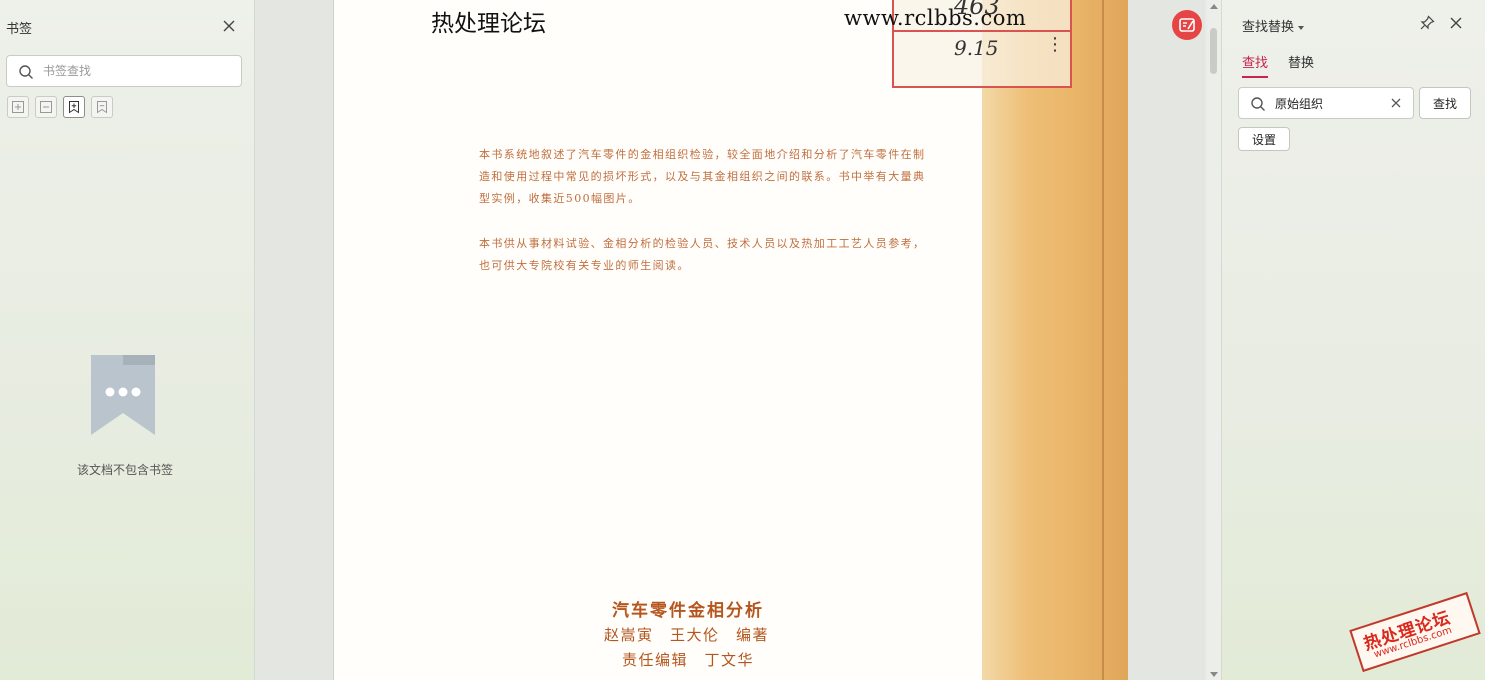  I want to click on find-replace-title: 查找替换, so click(1273, 25).